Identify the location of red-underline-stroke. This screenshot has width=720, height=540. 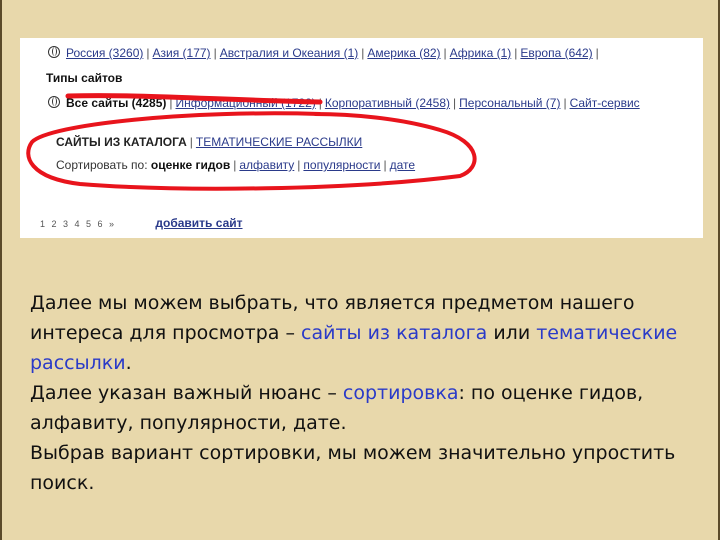
(194, 99).